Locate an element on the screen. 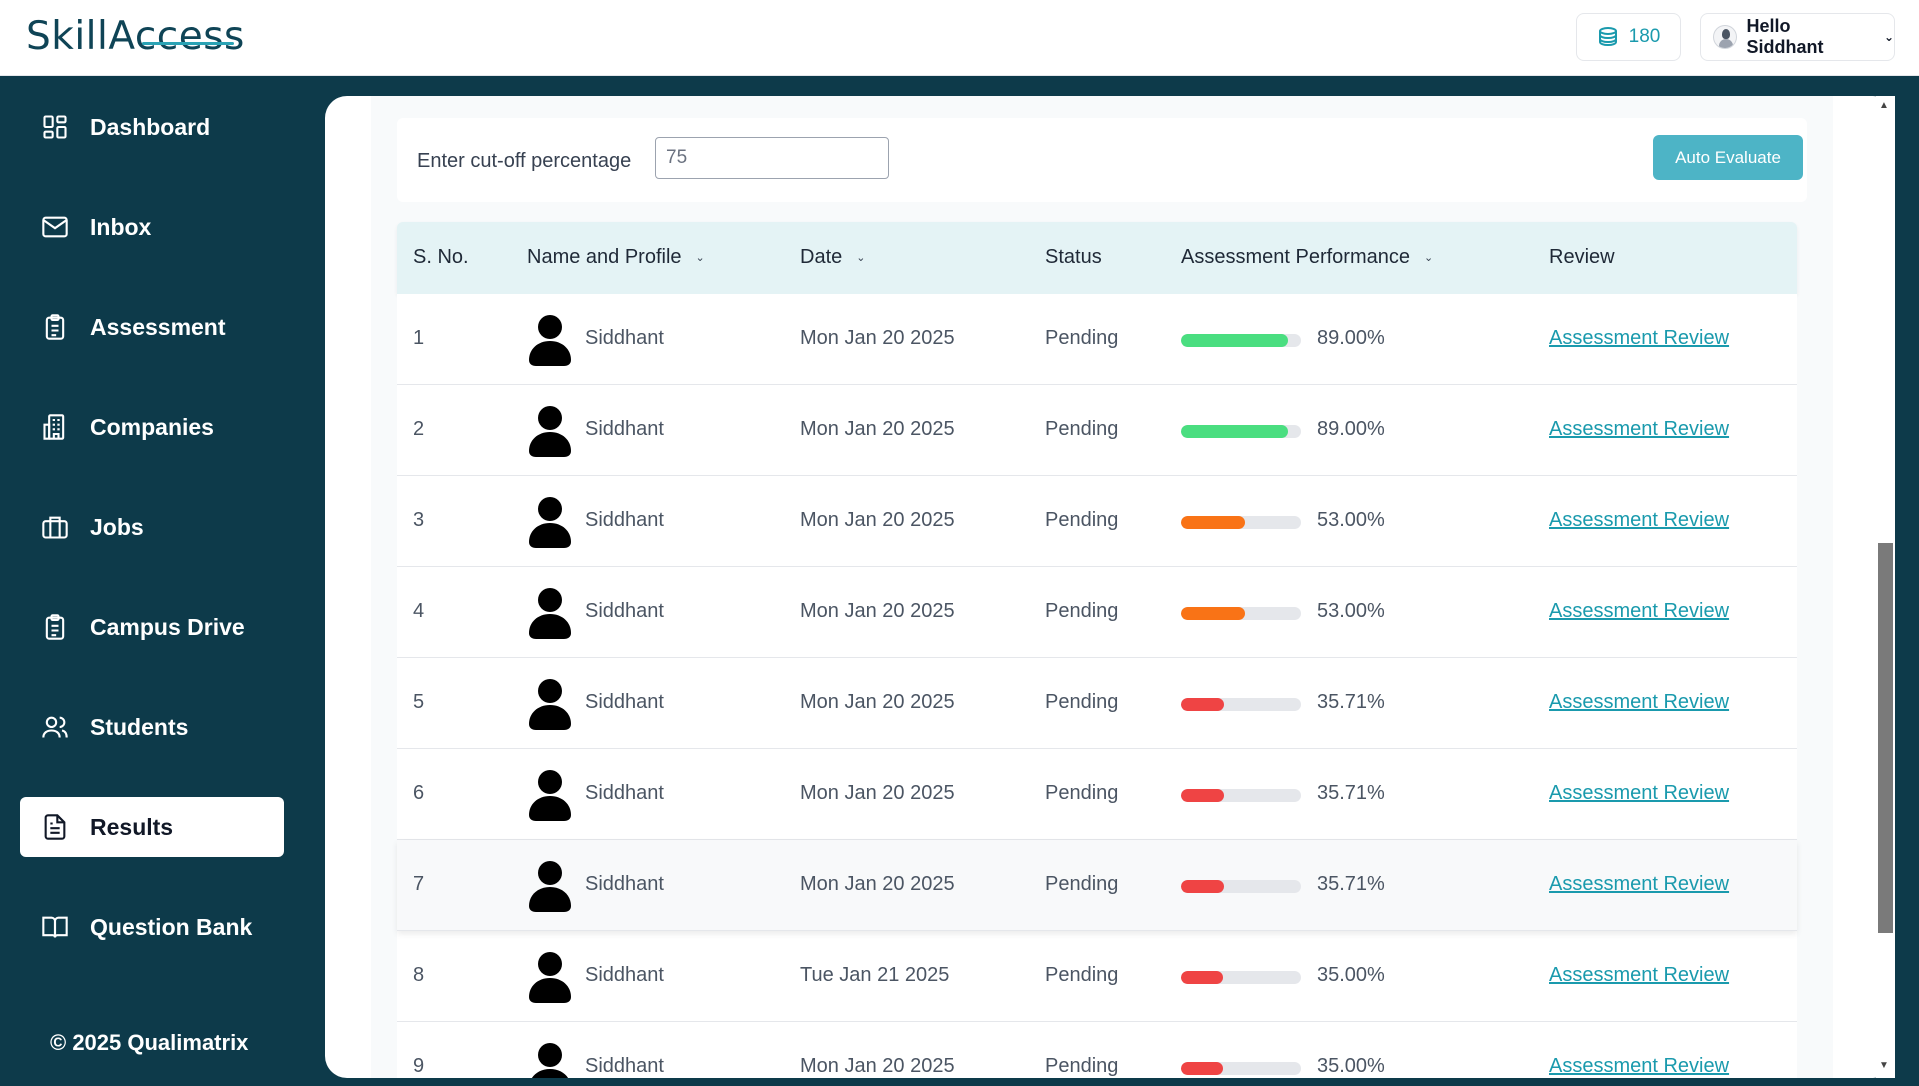  row-date: Tue Jan 21 2025 is located at coordinates (875, 975).